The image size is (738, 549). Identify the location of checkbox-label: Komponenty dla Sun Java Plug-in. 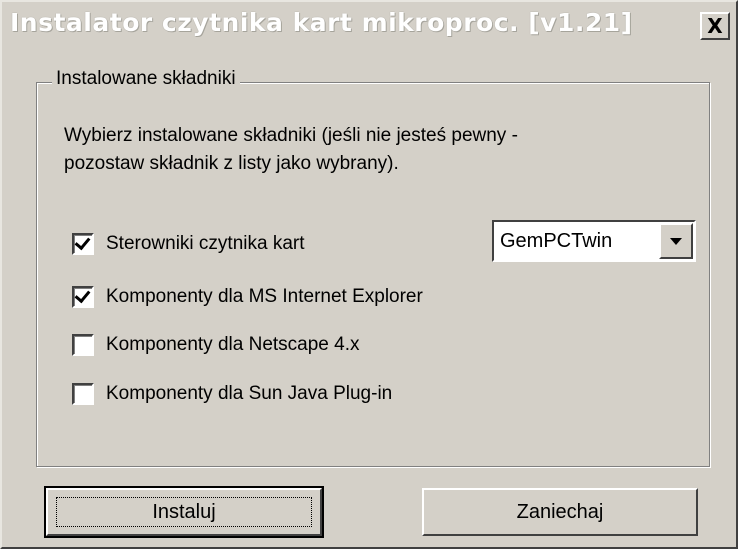
(249, 393).